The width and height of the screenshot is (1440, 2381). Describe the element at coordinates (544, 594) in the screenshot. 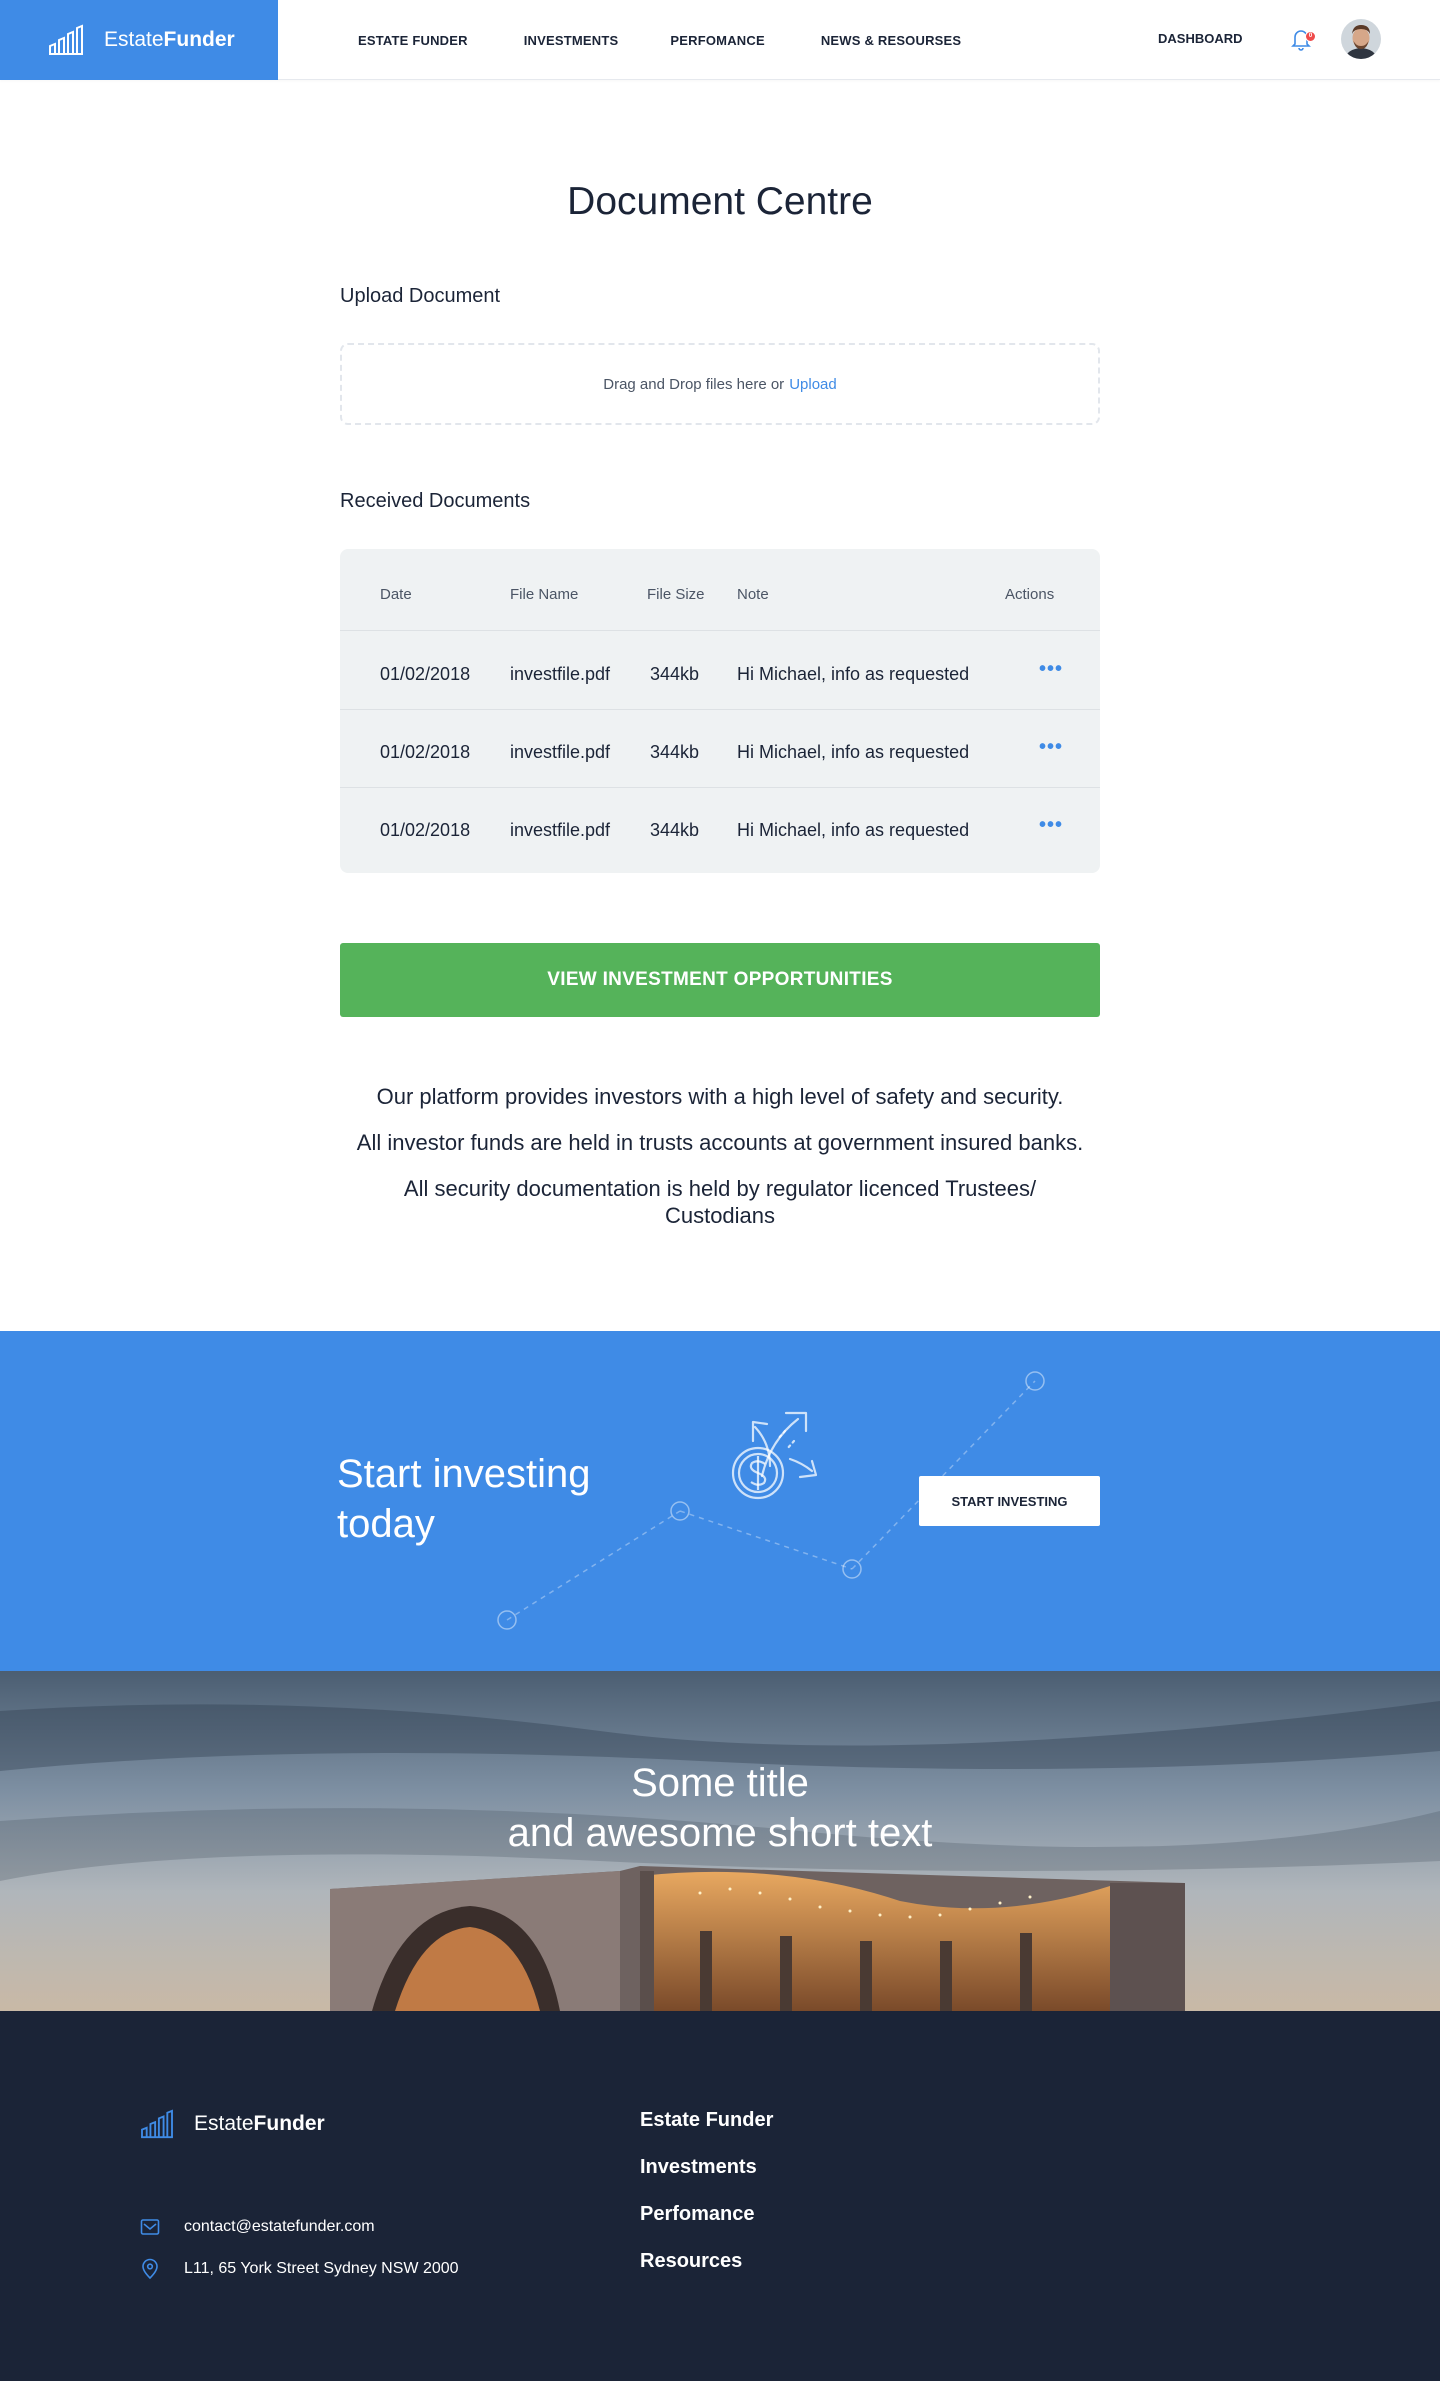

I see `column-file-name: File Name` at that location.